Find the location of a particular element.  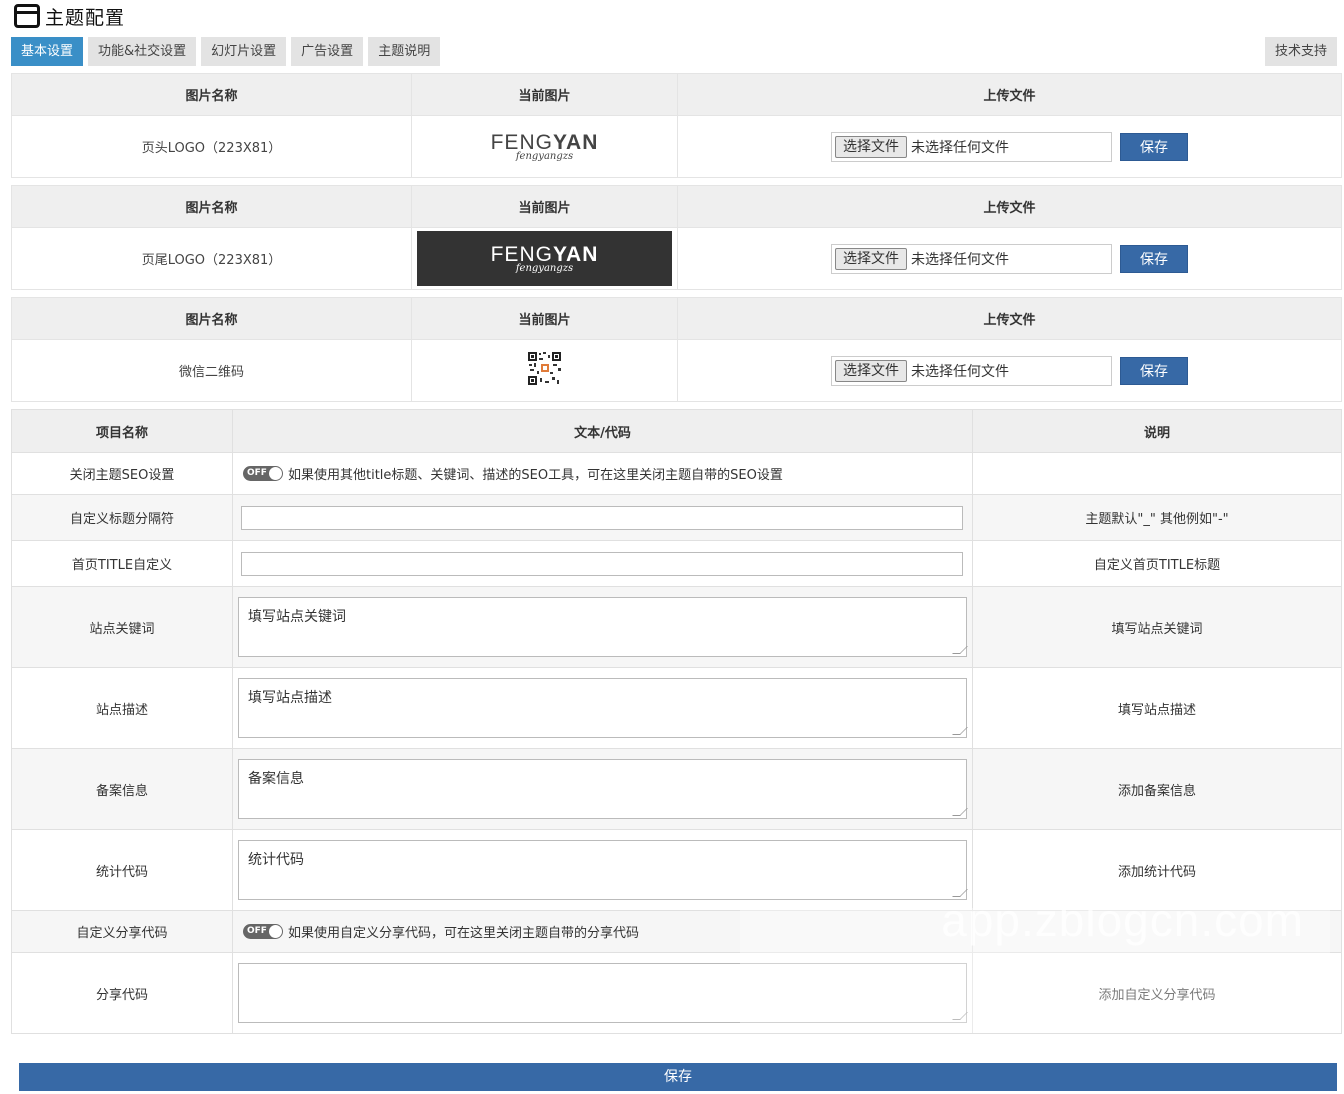

setting-desc: 添加自定义分享代码 is located at coordinates (1157, 993).